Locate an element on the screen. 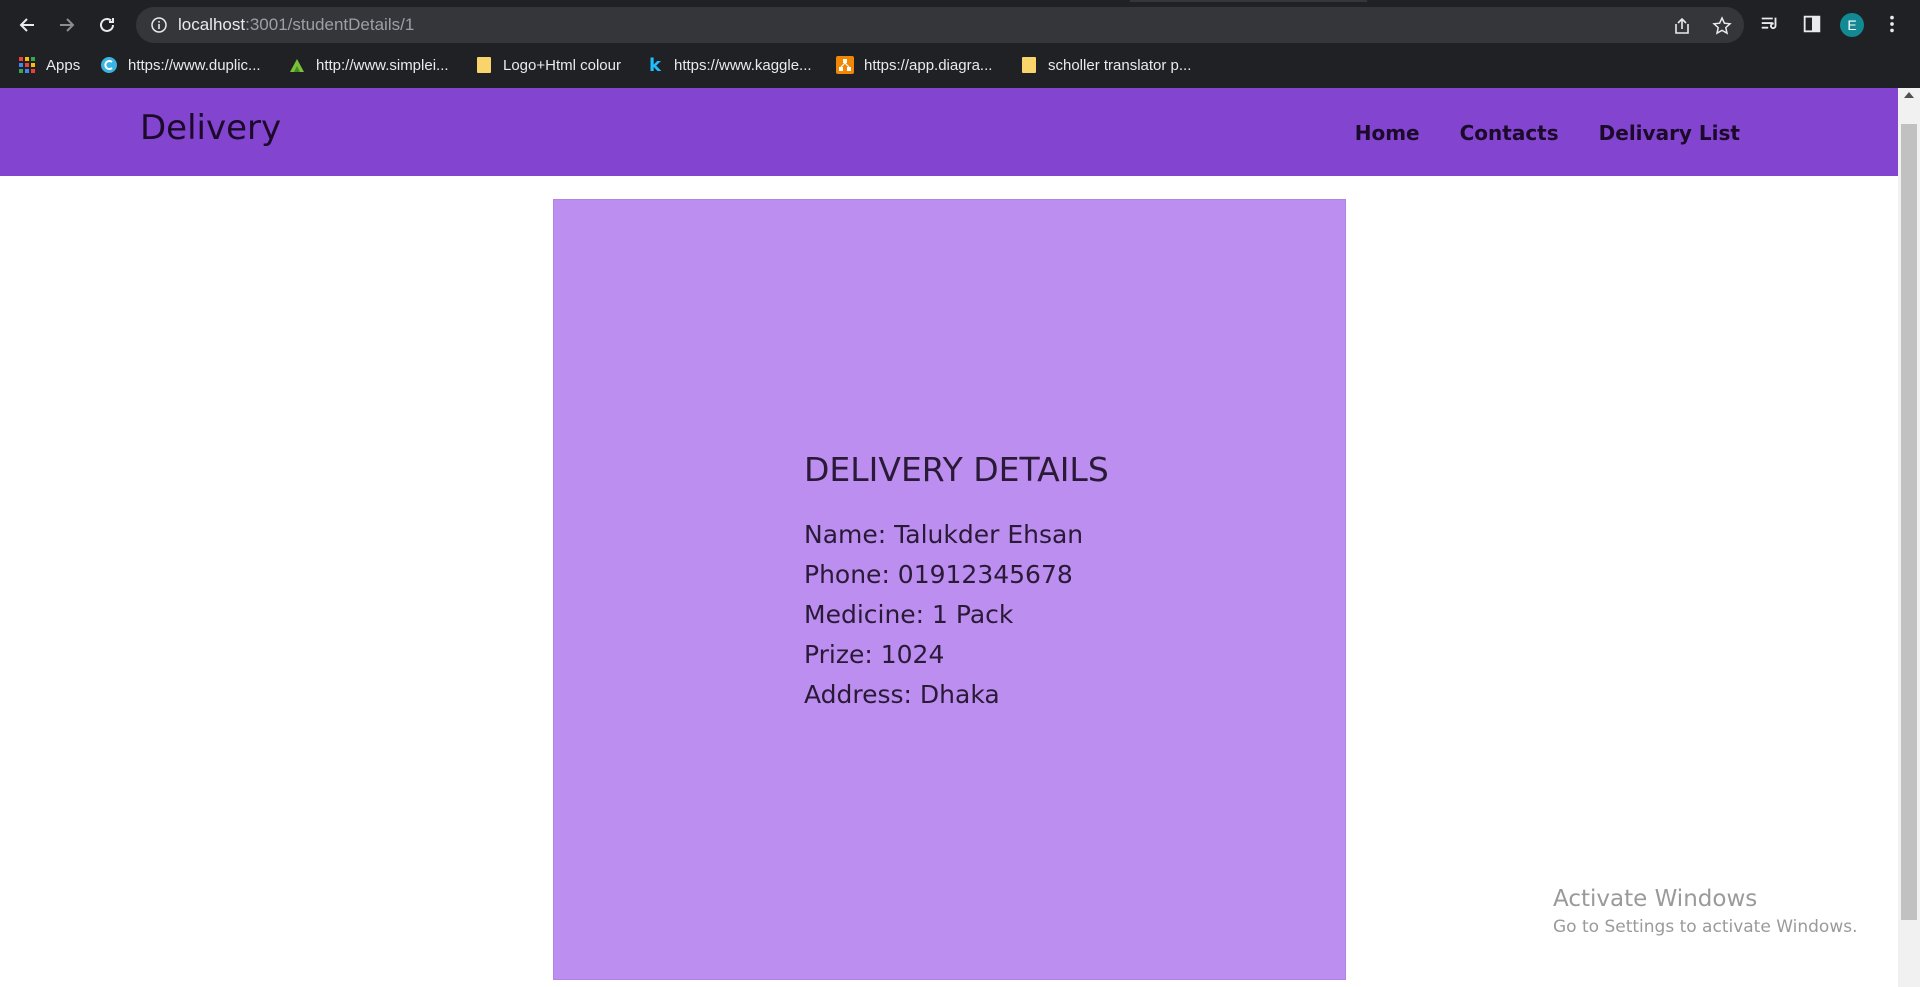  forward-button is located at coordinates (67, 25).